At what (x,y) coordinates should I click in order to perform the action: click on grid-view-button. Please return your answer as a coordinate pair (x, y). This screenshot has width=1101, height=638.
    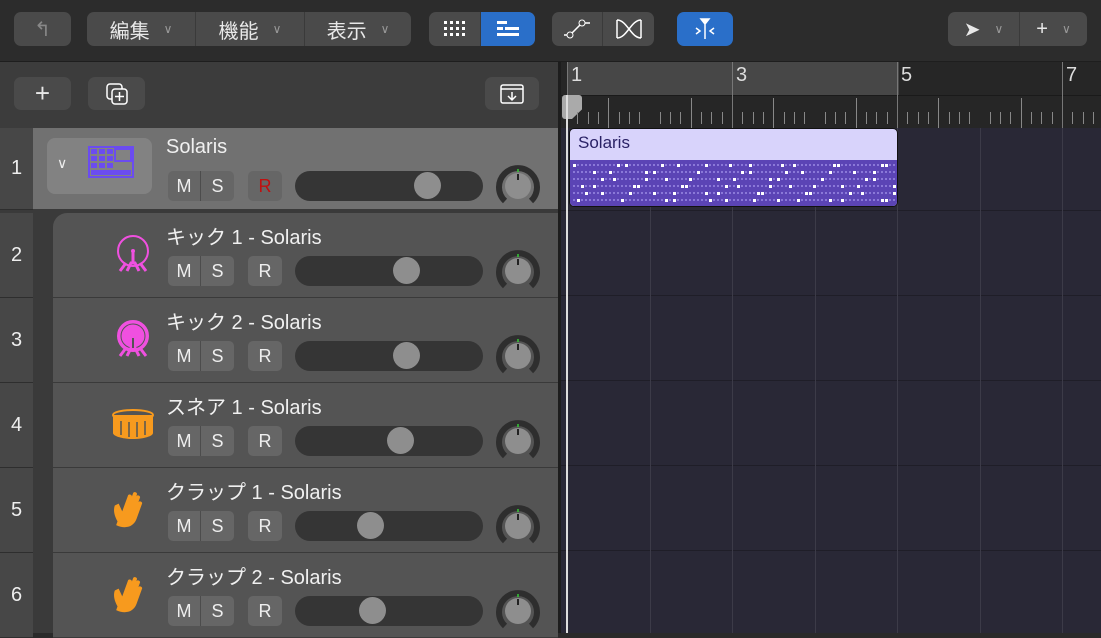
    Looking at the image, I should click on (455, 29).